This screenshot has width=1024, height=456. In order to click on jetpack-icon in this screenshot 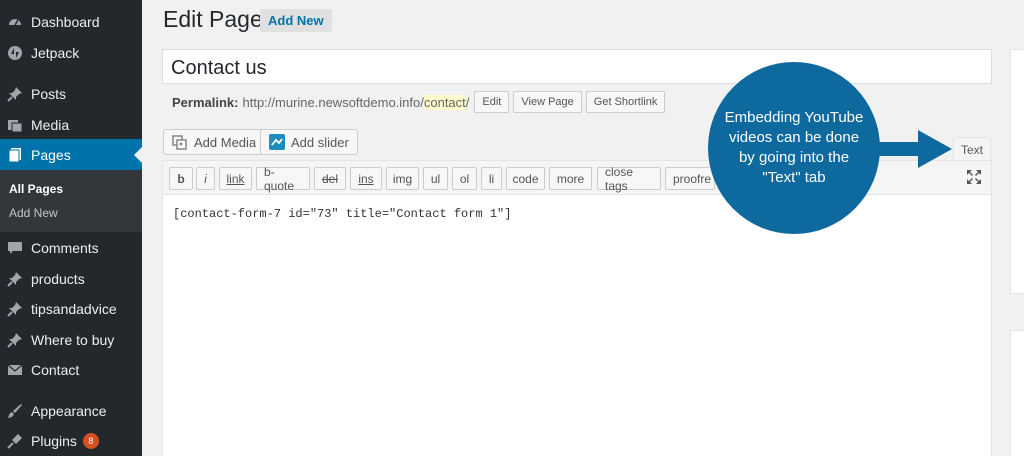, I will do `click(15, 53)`.